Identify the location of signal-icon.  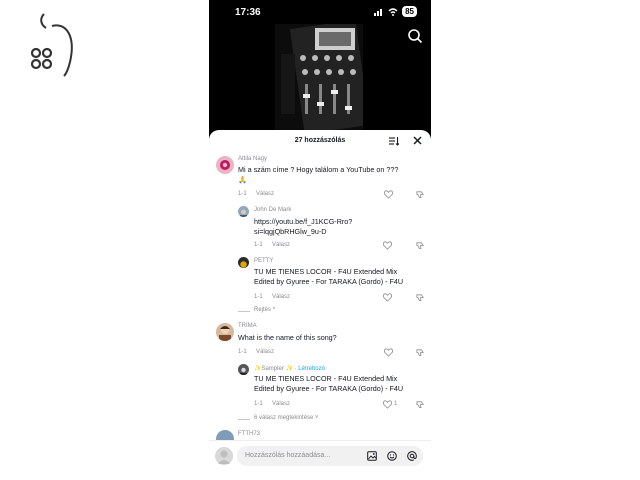
(378, 12).